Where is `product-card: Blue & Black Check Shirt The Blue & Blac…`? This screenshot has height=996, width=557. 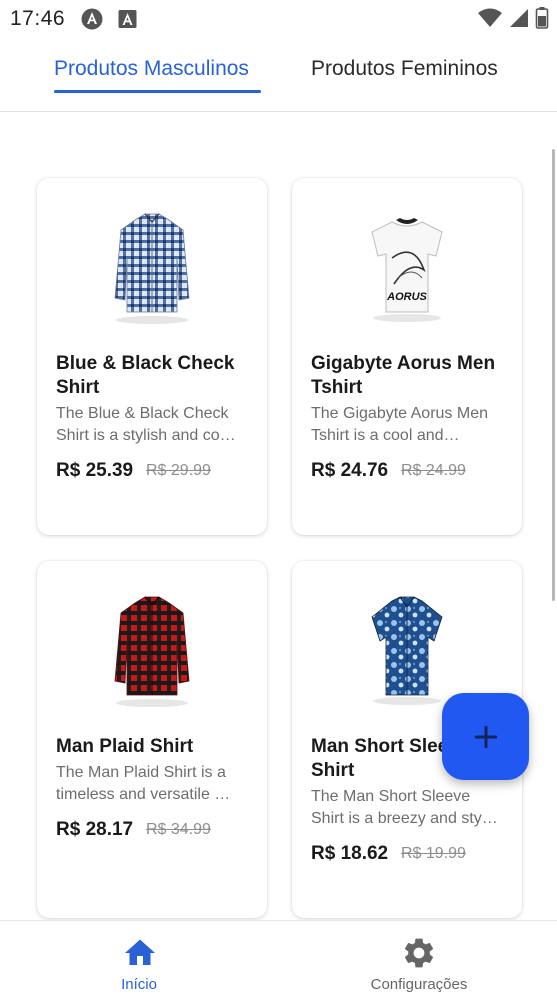
product-card: Blue & Black Check Shirt The Blue & Blac… is located at coordinates (152, 356).